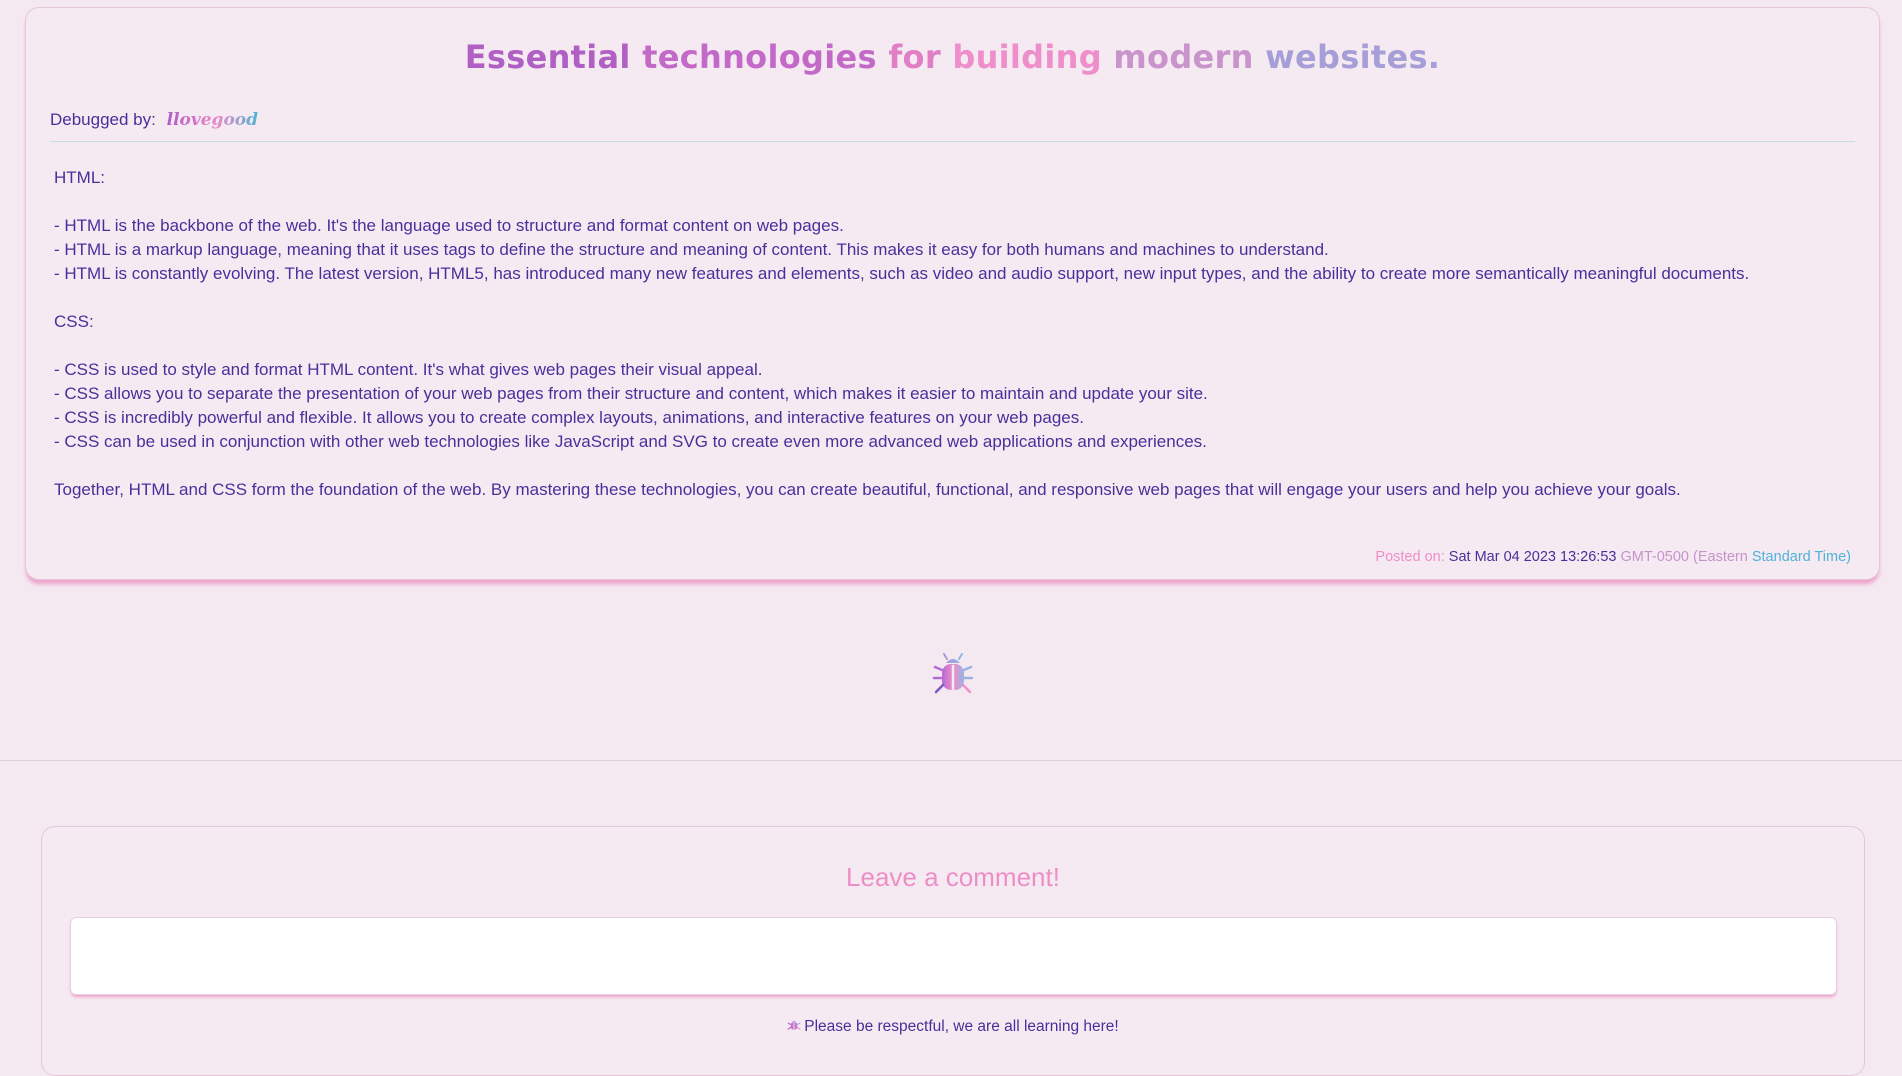  What do you see at coordinates (952, 141) in the screenshot?
I see `post-divider` at bounding box center [952, 141].